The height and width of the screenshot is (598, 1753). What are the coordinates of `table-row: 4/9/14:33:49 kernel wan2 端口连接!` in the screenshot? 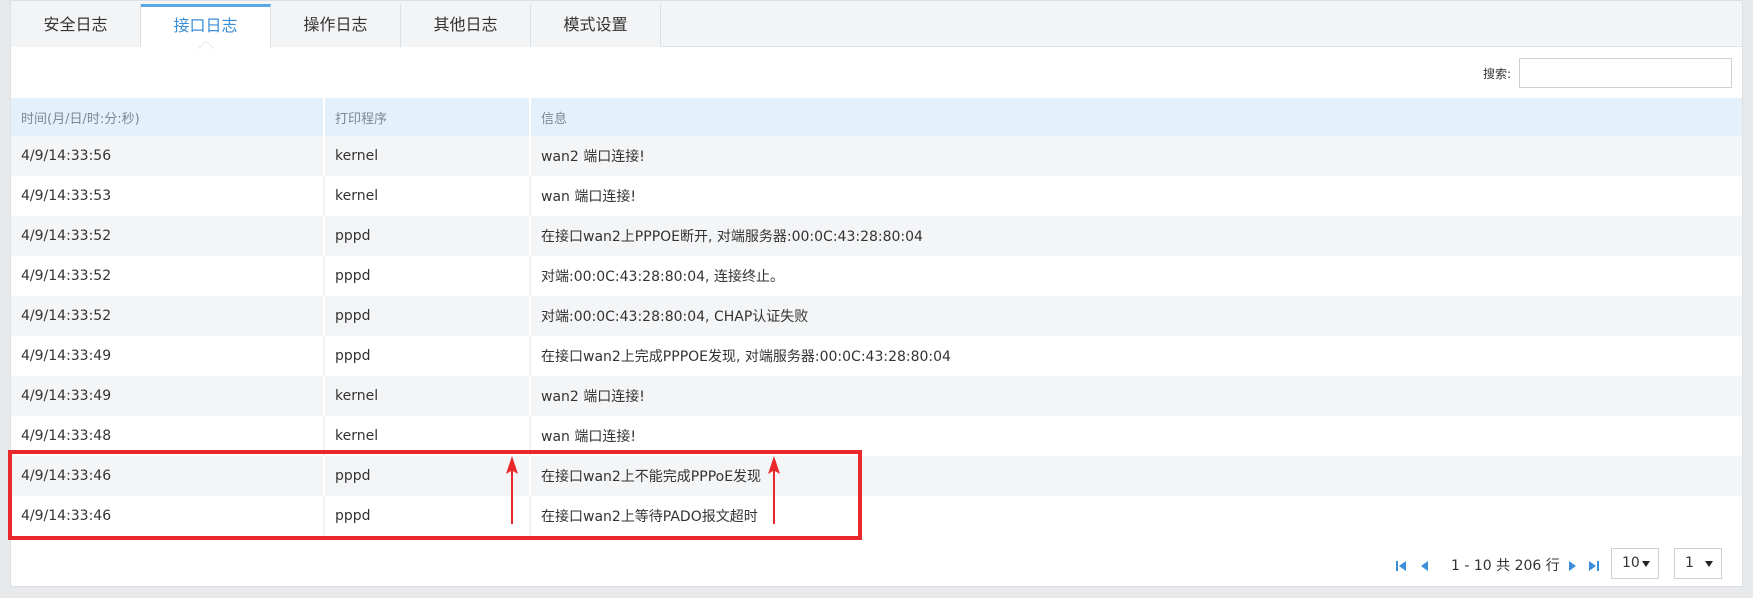 It's located at (876, 396).